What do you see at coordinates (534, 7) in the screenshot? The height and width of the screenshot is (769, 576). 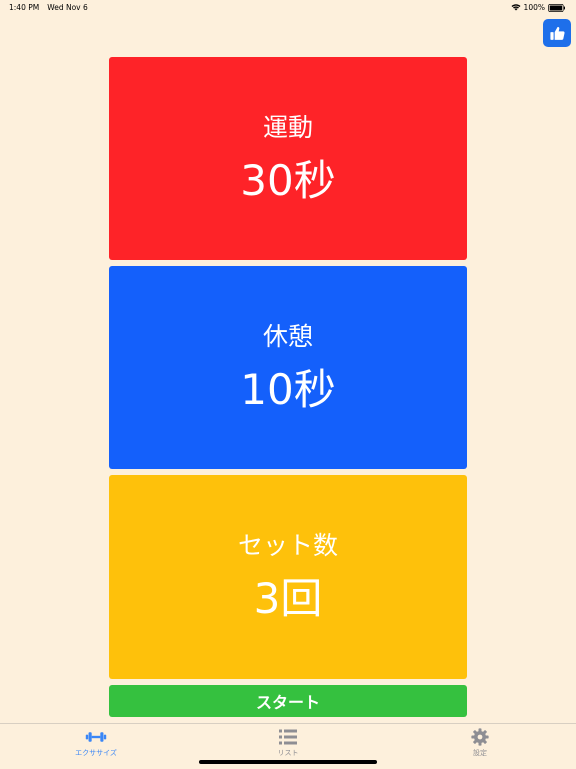 I see `battery-percent: 100%` at bounding box center [534, 7].